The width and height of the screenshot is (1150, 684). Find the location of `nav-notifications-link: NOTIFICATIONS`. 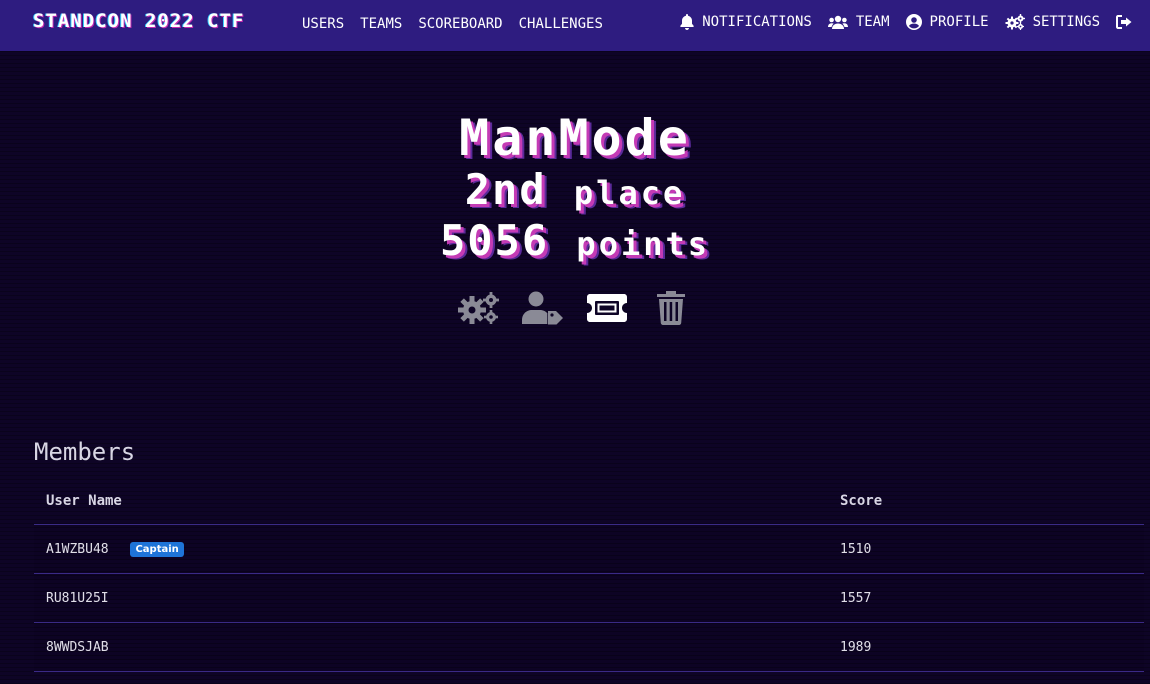

nav-notifications-link: NOTIFICATIONS is located at coordinates (746, 22).